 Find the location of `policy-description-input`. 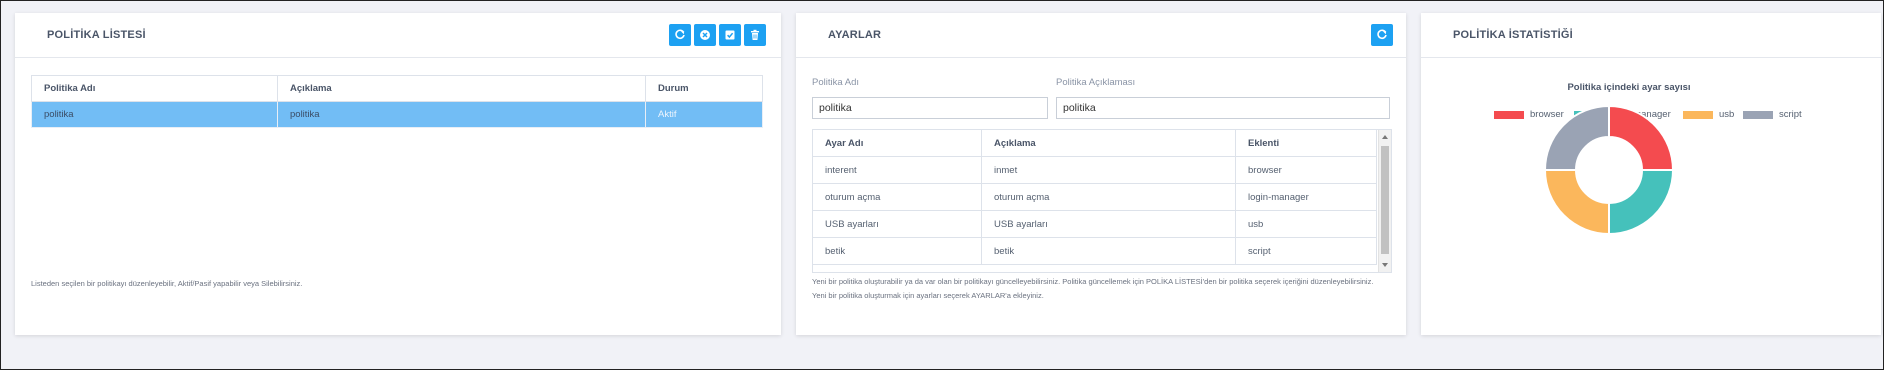

policy-description-input is located at coordinates (1223, 108).